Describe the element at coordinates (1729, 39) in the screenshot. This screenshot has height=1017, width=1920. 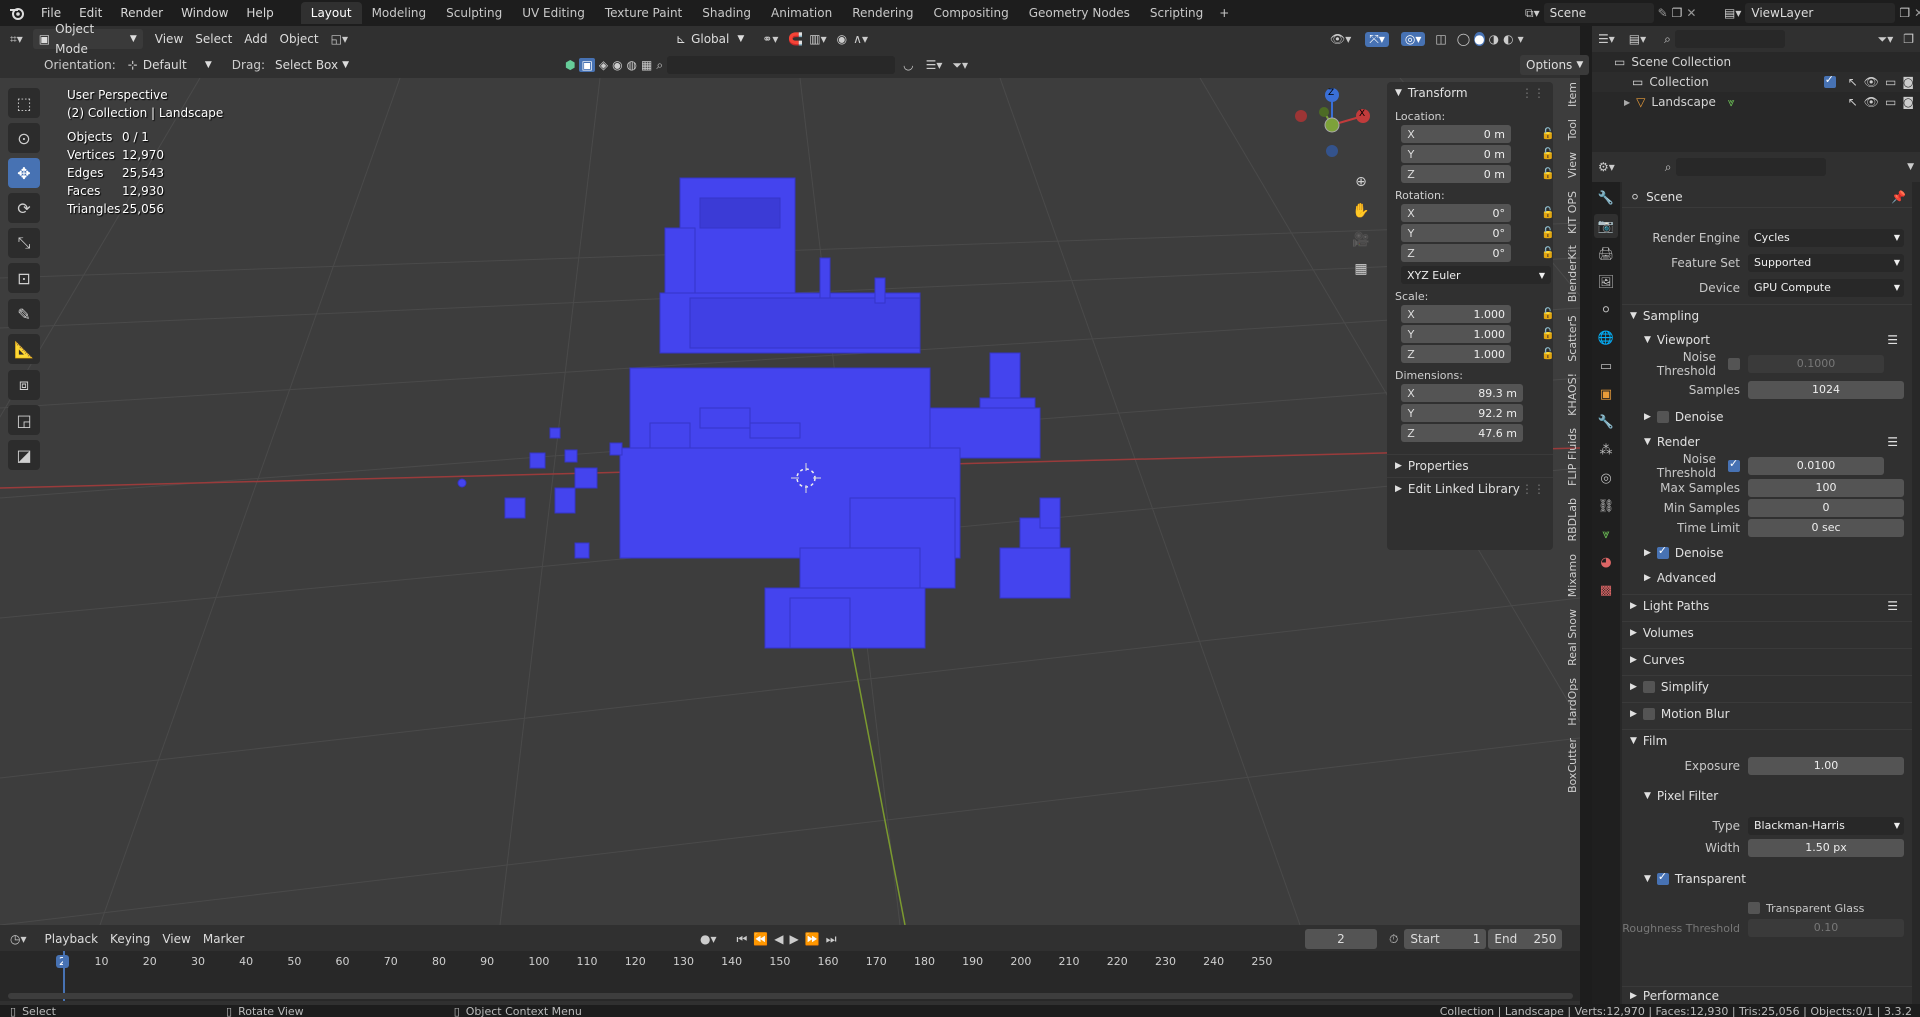
I see `outliner-search-input` at that location.